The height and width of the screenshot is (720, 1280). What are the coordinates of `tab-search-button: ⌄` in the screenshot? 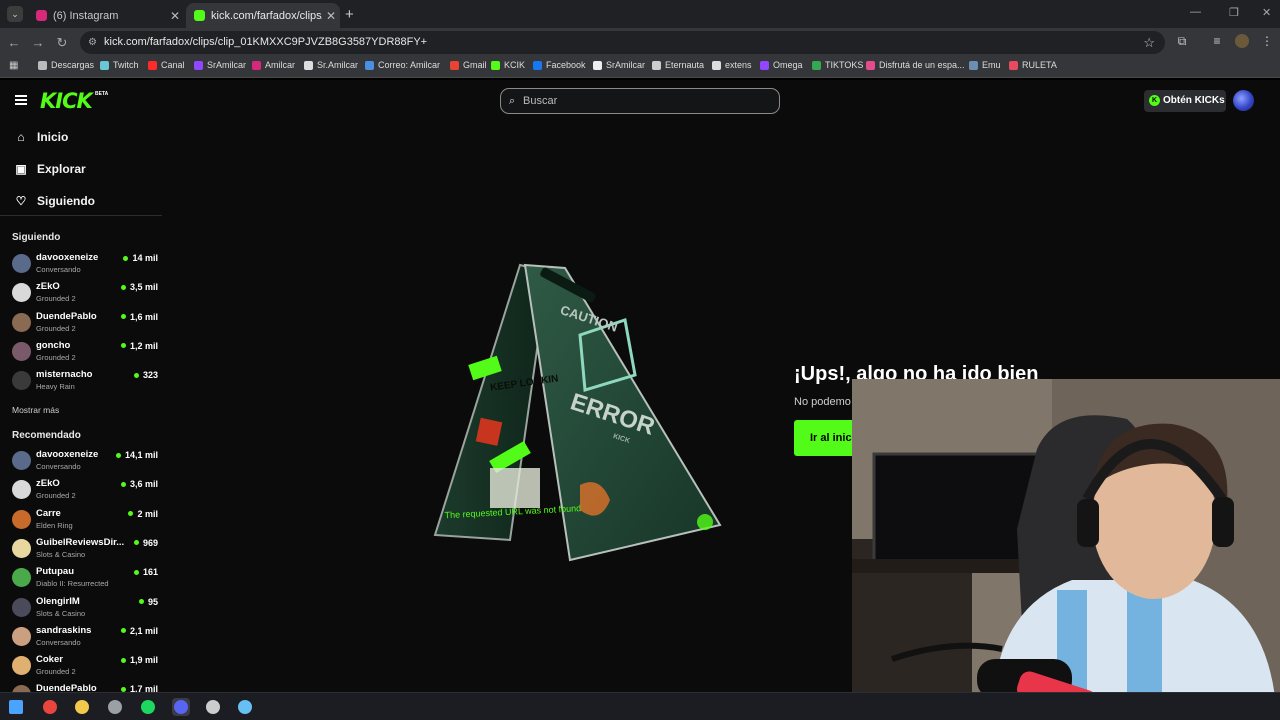 It's located at (15, 14).